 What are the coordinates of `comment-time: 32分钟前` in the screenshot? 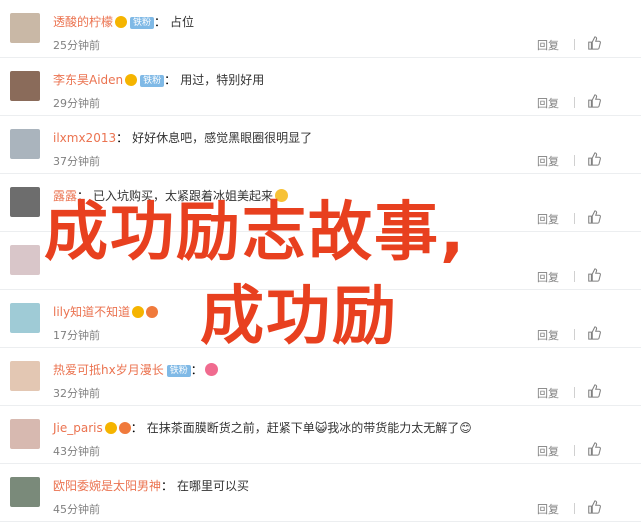 It's located at (76, 393).